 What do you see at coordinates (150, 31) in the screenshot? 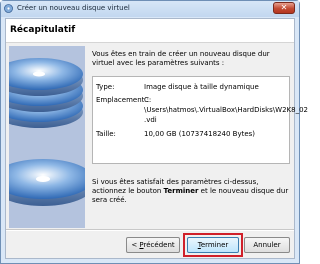
I see `page-header: Récapitulatif` at bounding box center [150, 31].